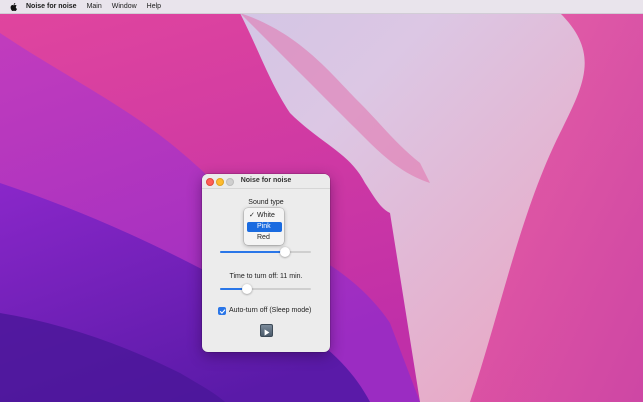 This screenshot has width=643, height=402. I want to click on checkmark-icon, so click(222, 311).